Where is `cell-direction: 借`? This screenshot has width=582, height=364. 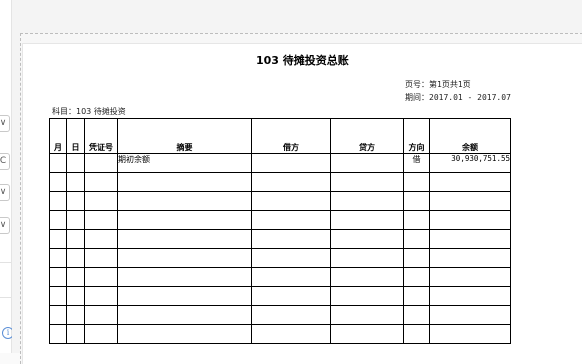 cell-direction: 借 is located at coordinates (416, 163).